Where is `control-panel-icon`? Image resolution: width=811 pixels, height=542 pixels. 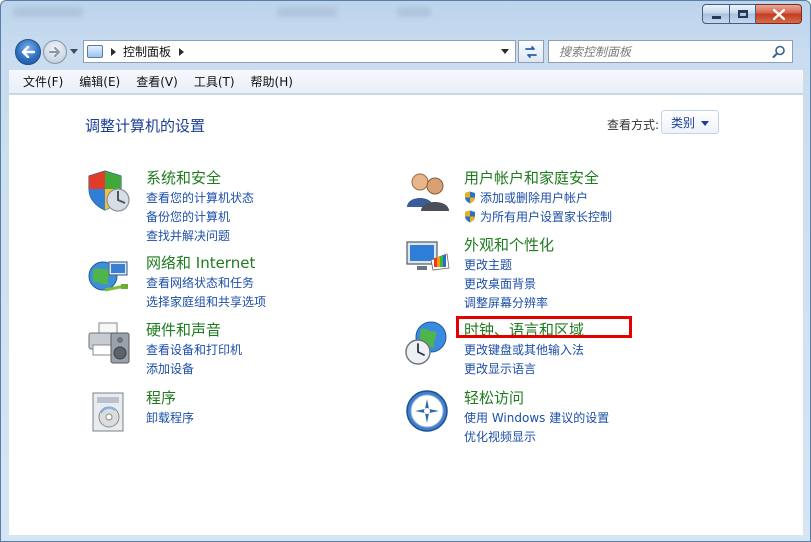
control-panel-icon is located at coordinates (95, 51).